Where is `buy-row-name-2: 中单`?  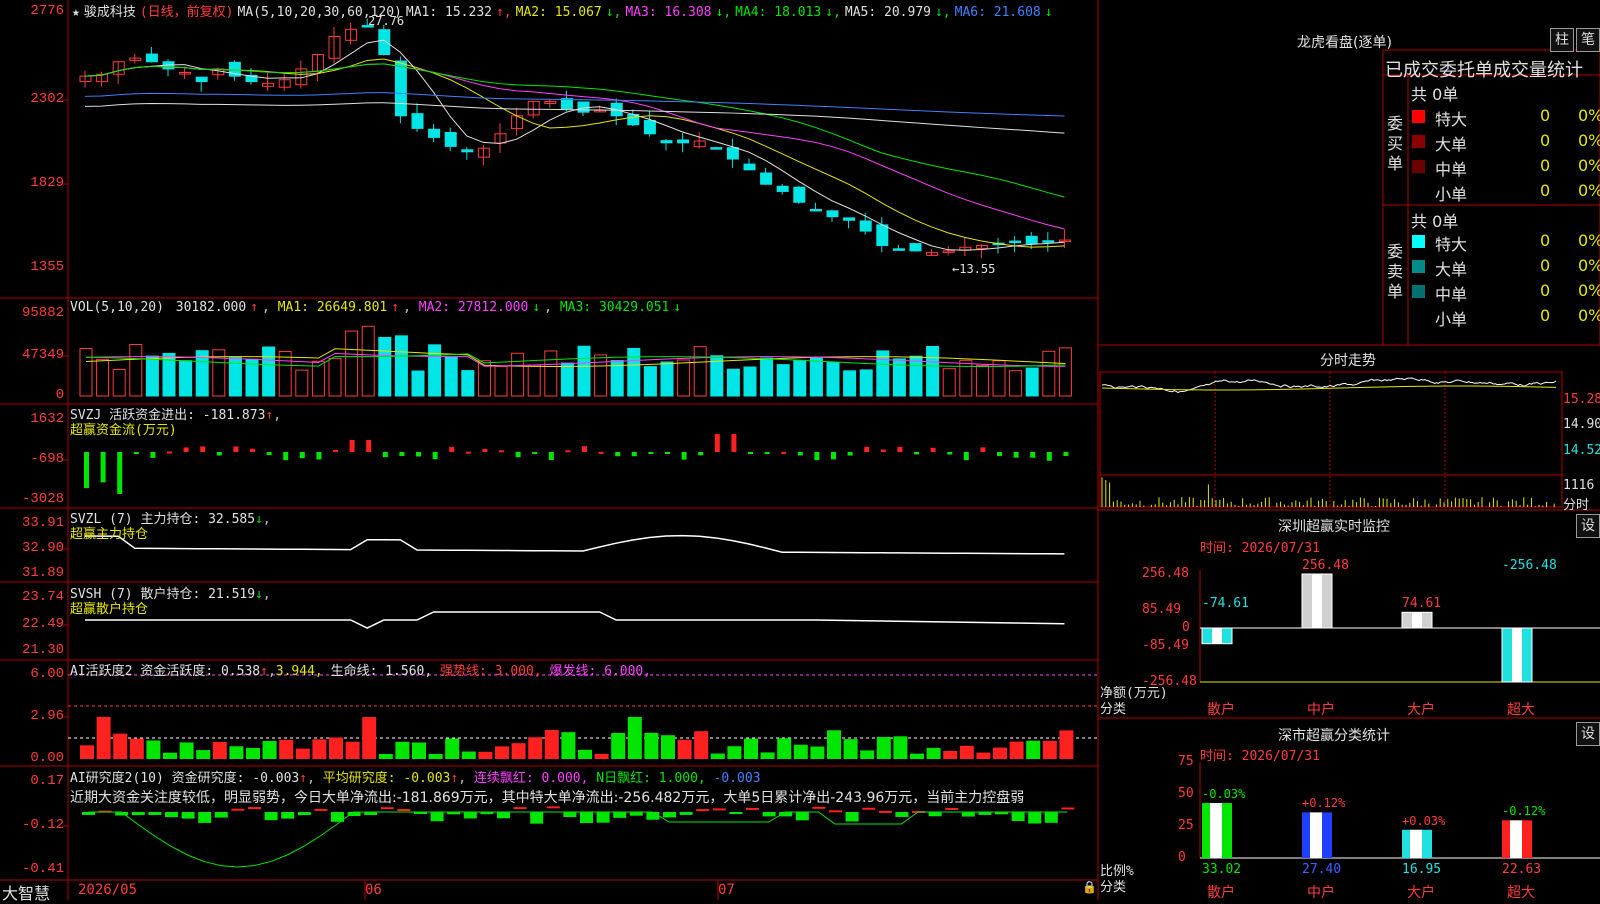
buy-row-name-2: 中单 is located at coordinates (1451, 169).